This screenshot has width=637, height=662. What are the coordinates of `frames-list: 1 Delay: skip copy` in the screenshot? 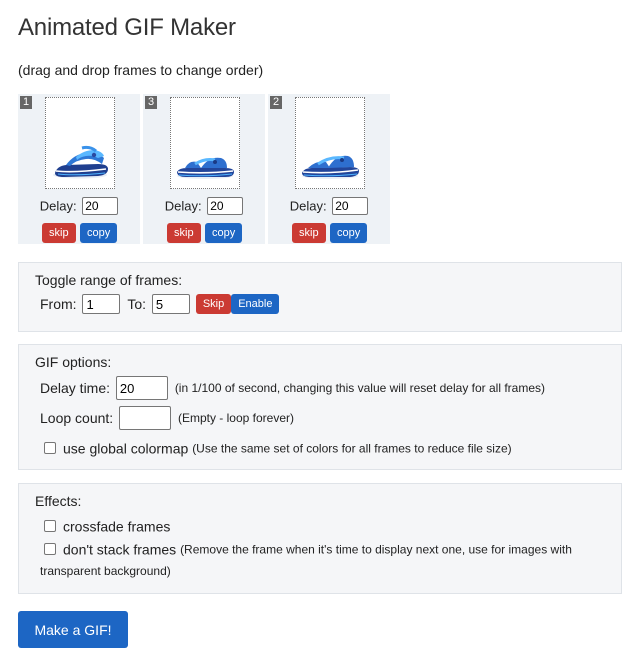 It's located at (204, 170).